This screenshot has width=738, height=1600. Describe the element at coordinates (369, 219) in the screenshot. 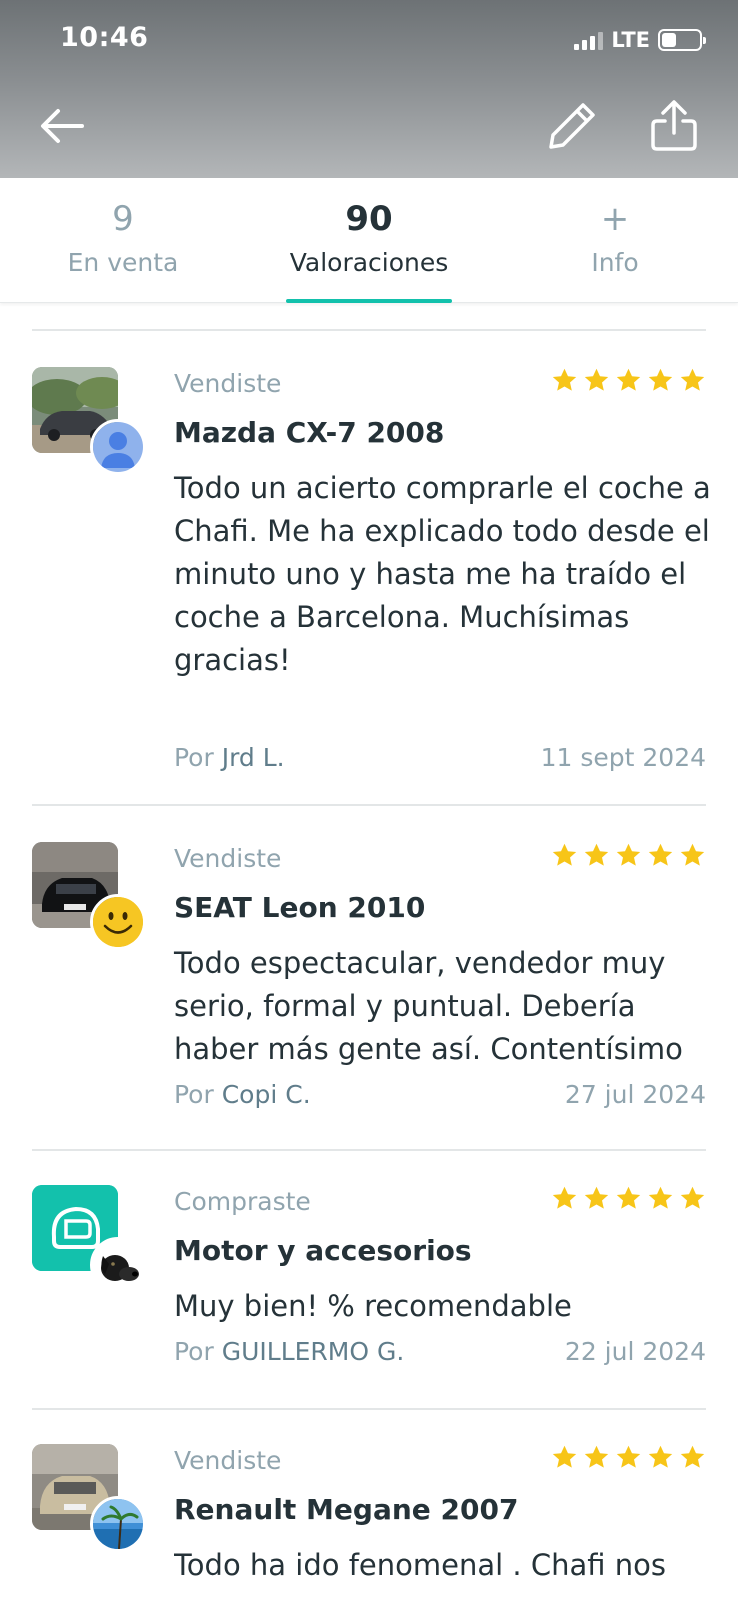

I see `tab-count: 90` at that location.